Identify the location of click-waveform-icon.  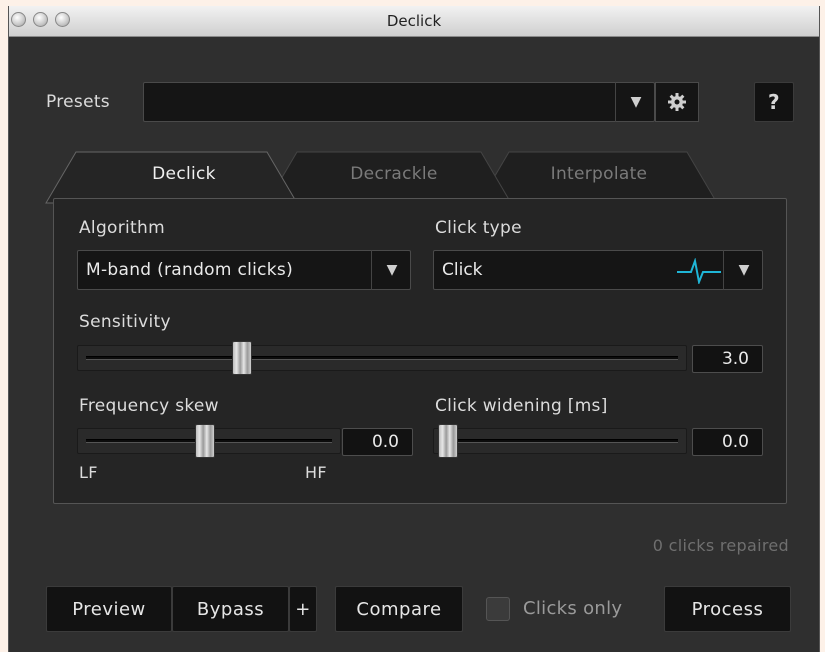
(699, 271).